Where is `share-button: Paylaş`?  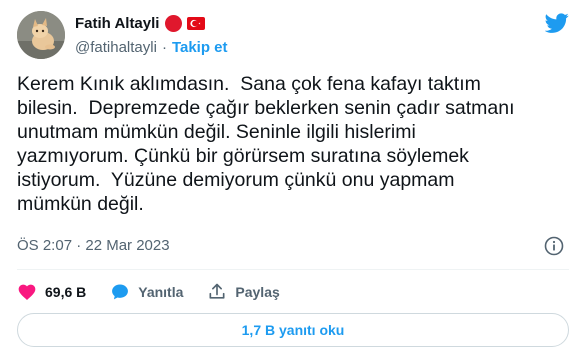
share-button: Paylaş is located at coordinates (243, 292).